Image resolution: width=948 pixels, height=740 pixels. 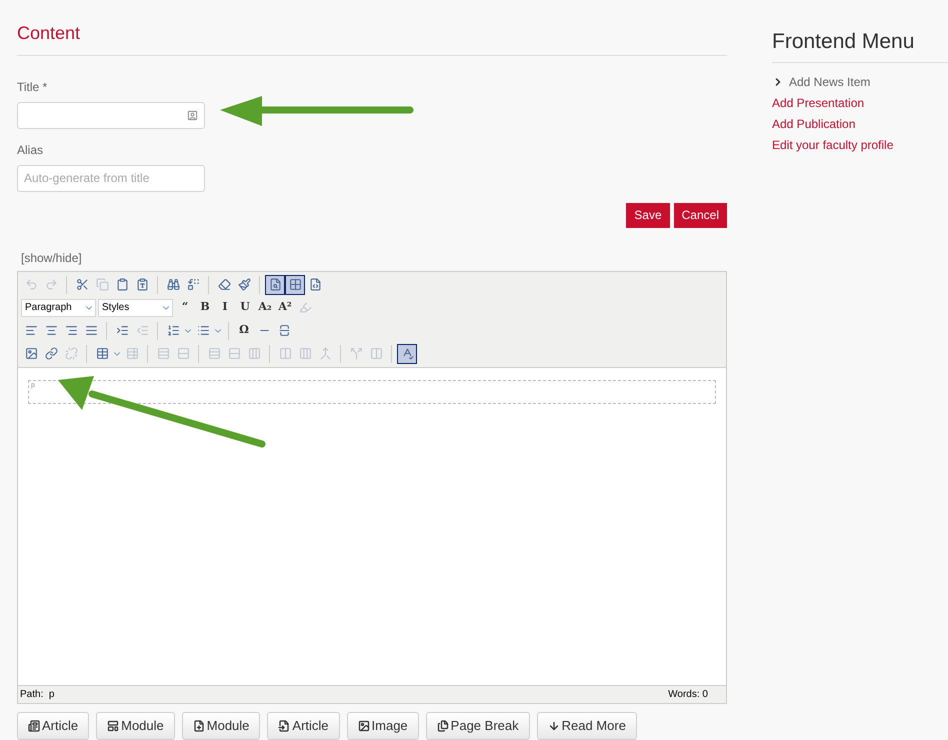 What do you see at coordinates (265, 308) in the screenshot?
I see `format-button: A₂` at bounding box center [265, 308].